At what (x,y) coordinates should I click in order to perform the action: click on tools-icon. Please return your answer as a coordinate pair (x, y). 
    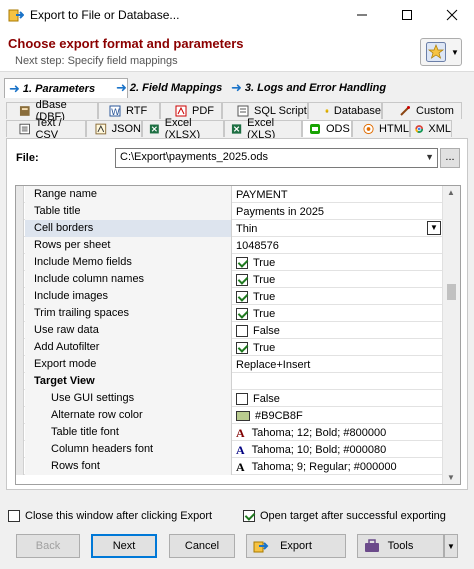
    Looking at the image, I should click on (372, 545).